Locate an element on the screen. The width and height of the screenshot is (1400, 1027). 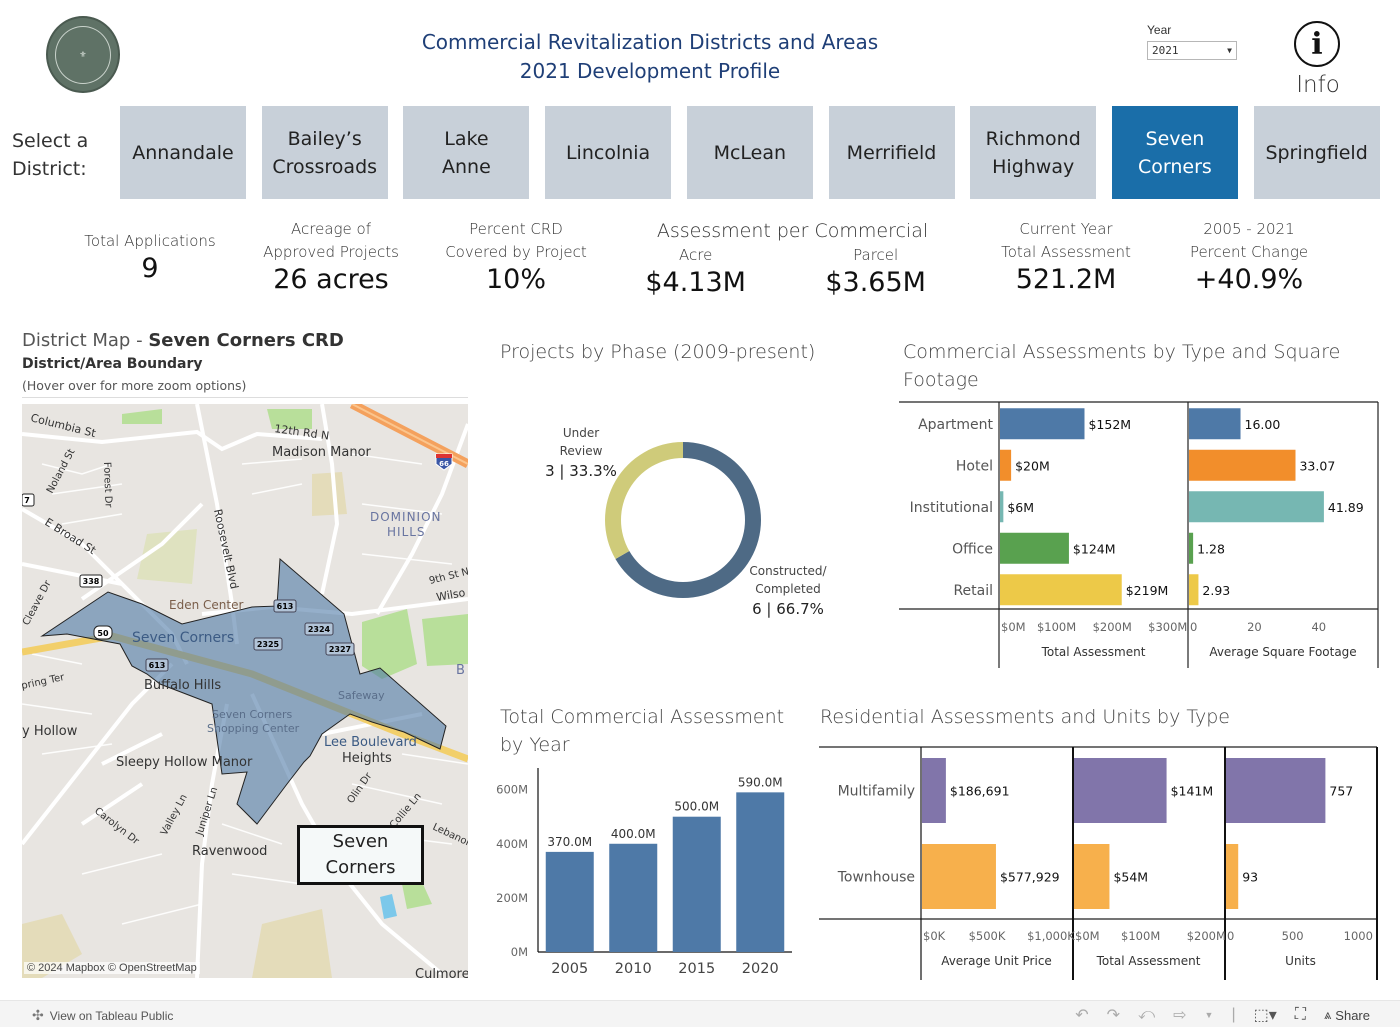
x-tick-label: $300M is located at coordinates (1167, 627).